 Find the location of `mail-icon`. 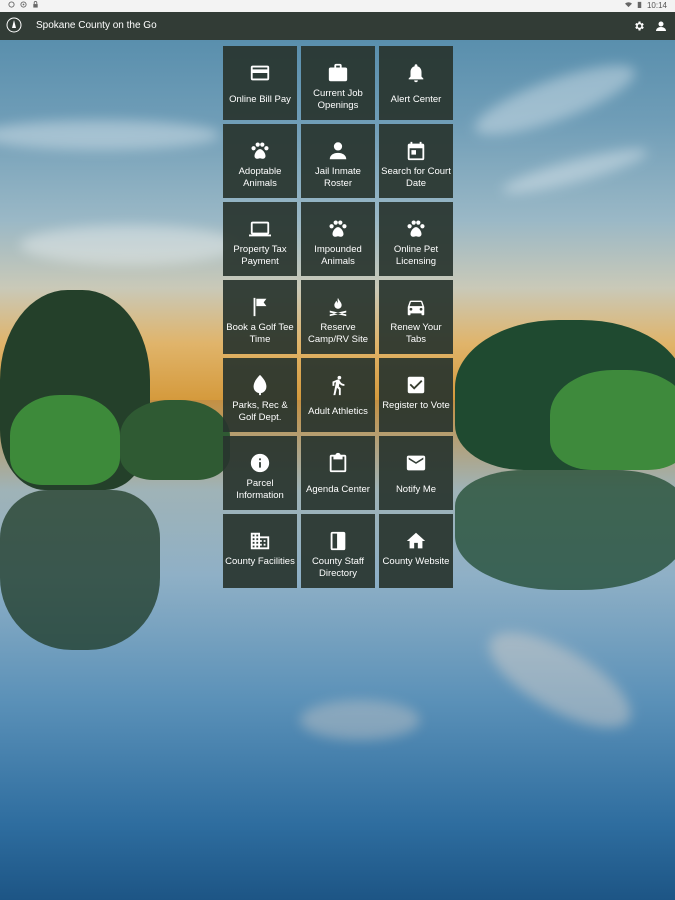

mail-icon is located at coordinates (416, 463).